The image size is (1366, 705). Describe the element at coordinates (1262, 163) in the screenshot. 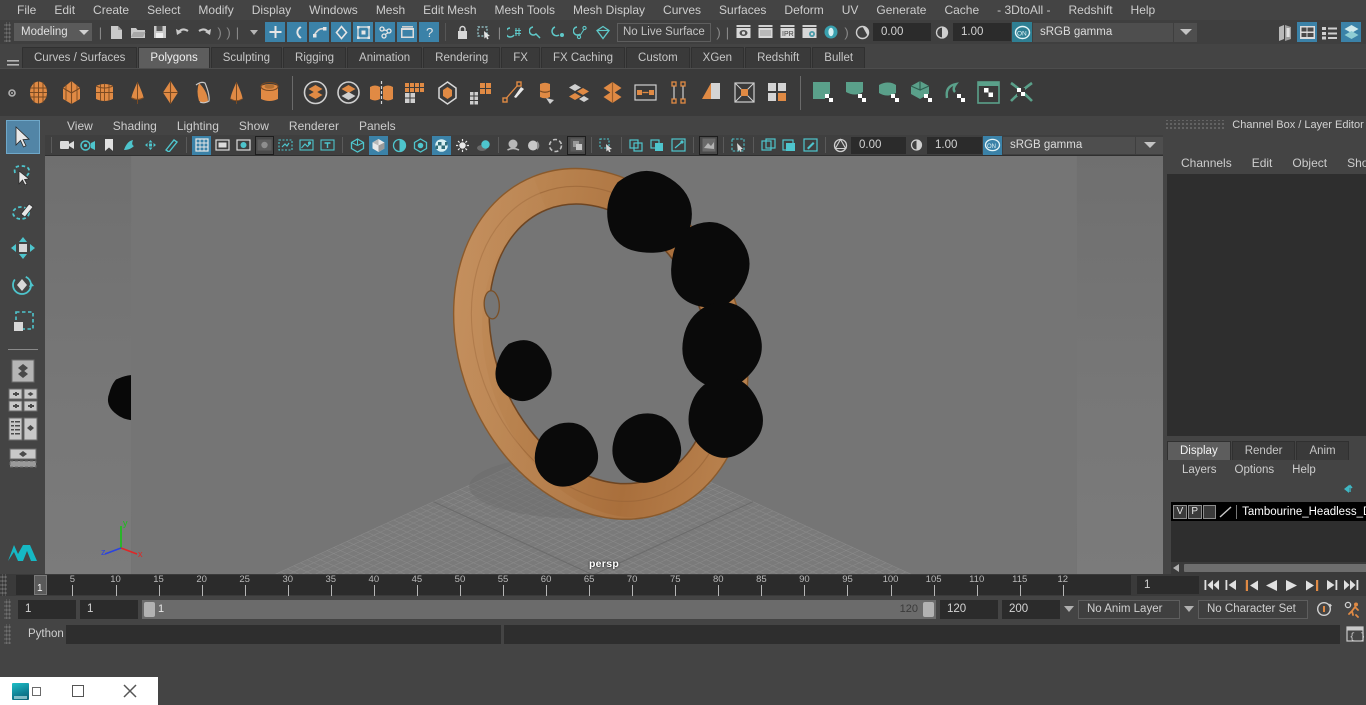

I see `channelbox-menu-edit: Edit` at that location.